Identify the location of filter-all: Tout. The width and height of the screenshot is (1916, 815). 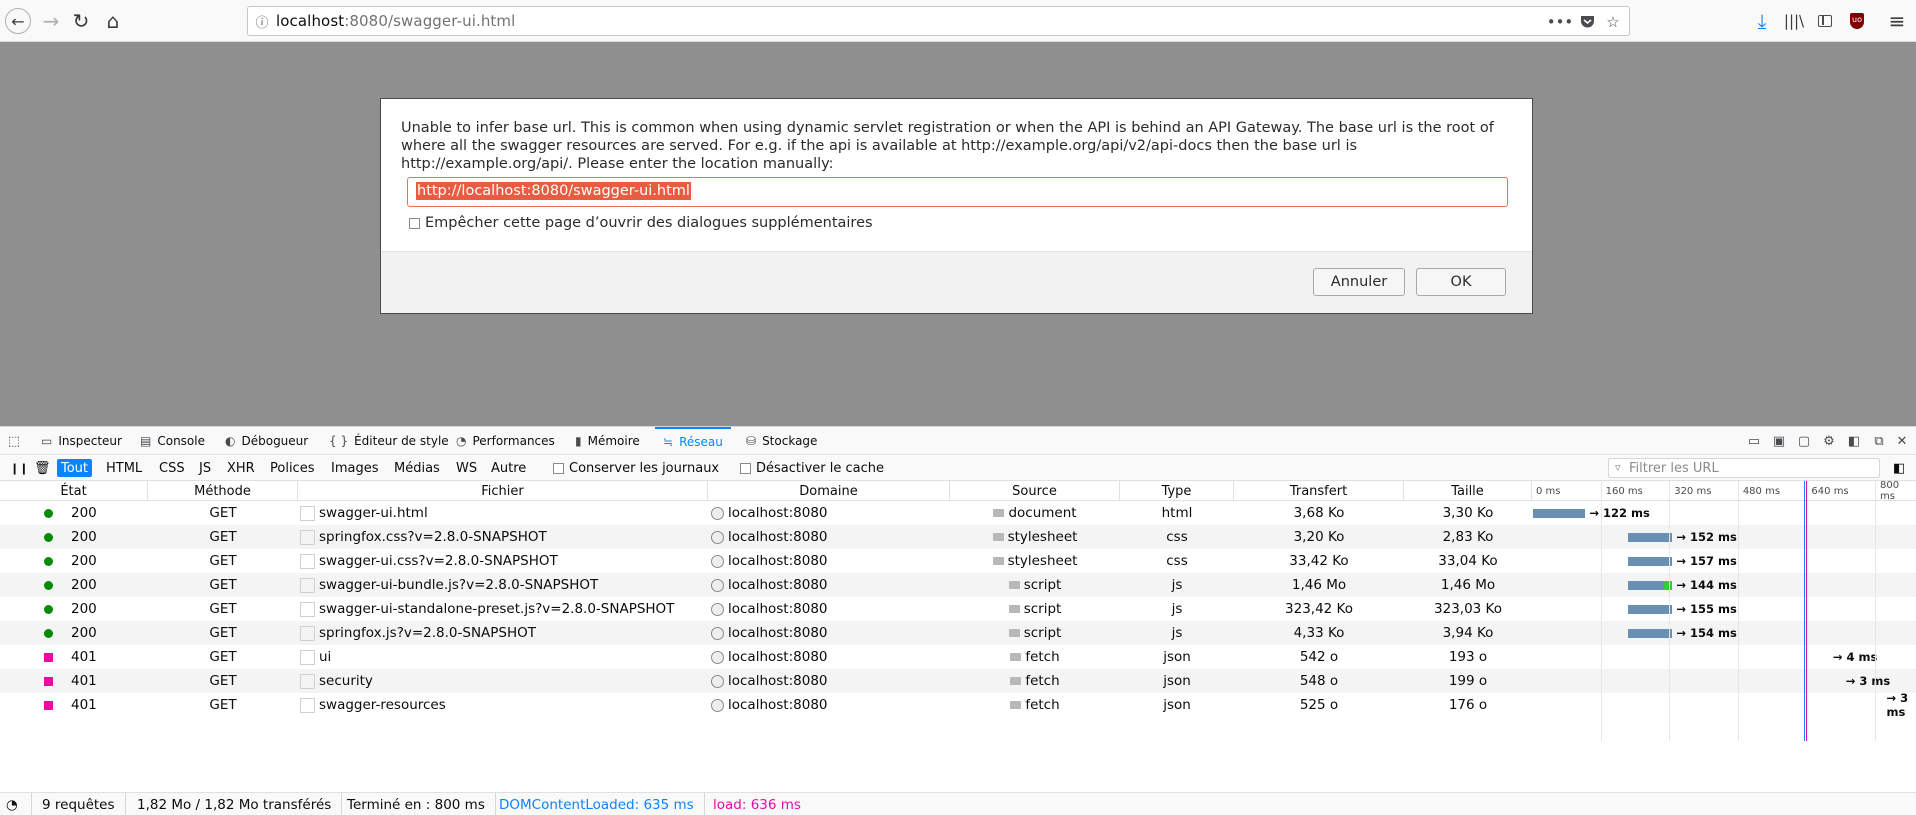
(75, 468).